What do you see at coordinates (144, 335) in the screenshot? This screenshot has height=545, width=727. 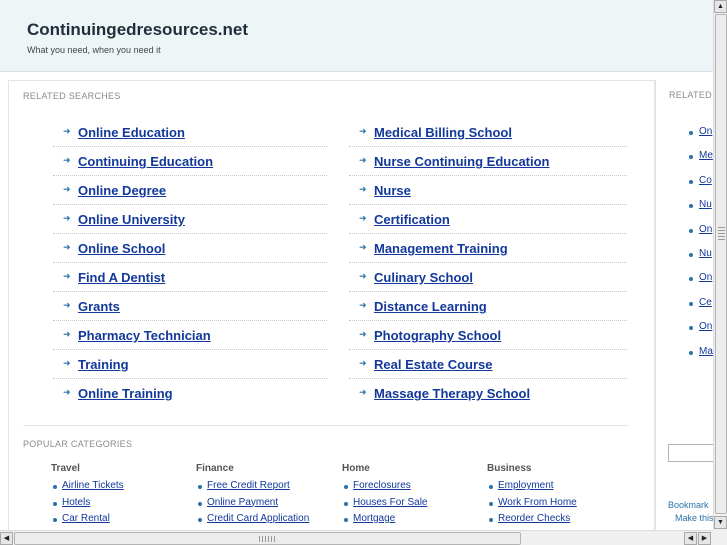 I see `search-link: Pharmacy Technician` at bounding box center [144, 335].